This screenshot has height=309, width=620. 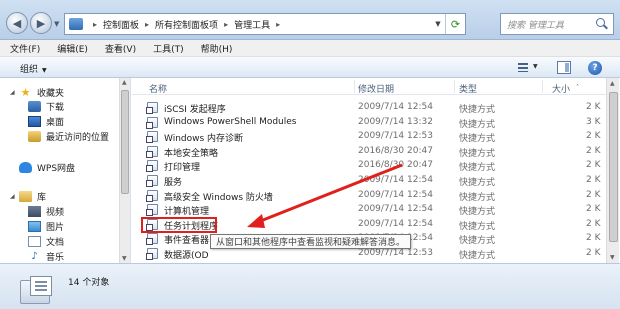 I want to click on item-count: 14 个对象, so click(x=89, y=283).